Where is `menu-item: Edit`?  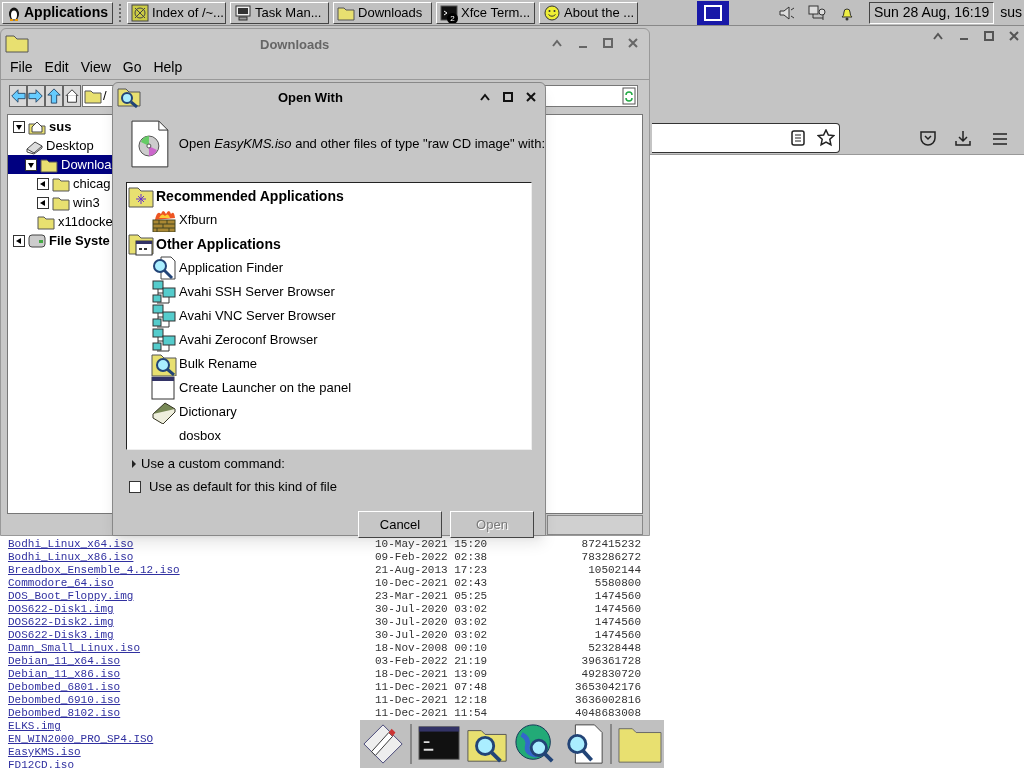 menu-item: Edit is located at coordinates (56, 67).